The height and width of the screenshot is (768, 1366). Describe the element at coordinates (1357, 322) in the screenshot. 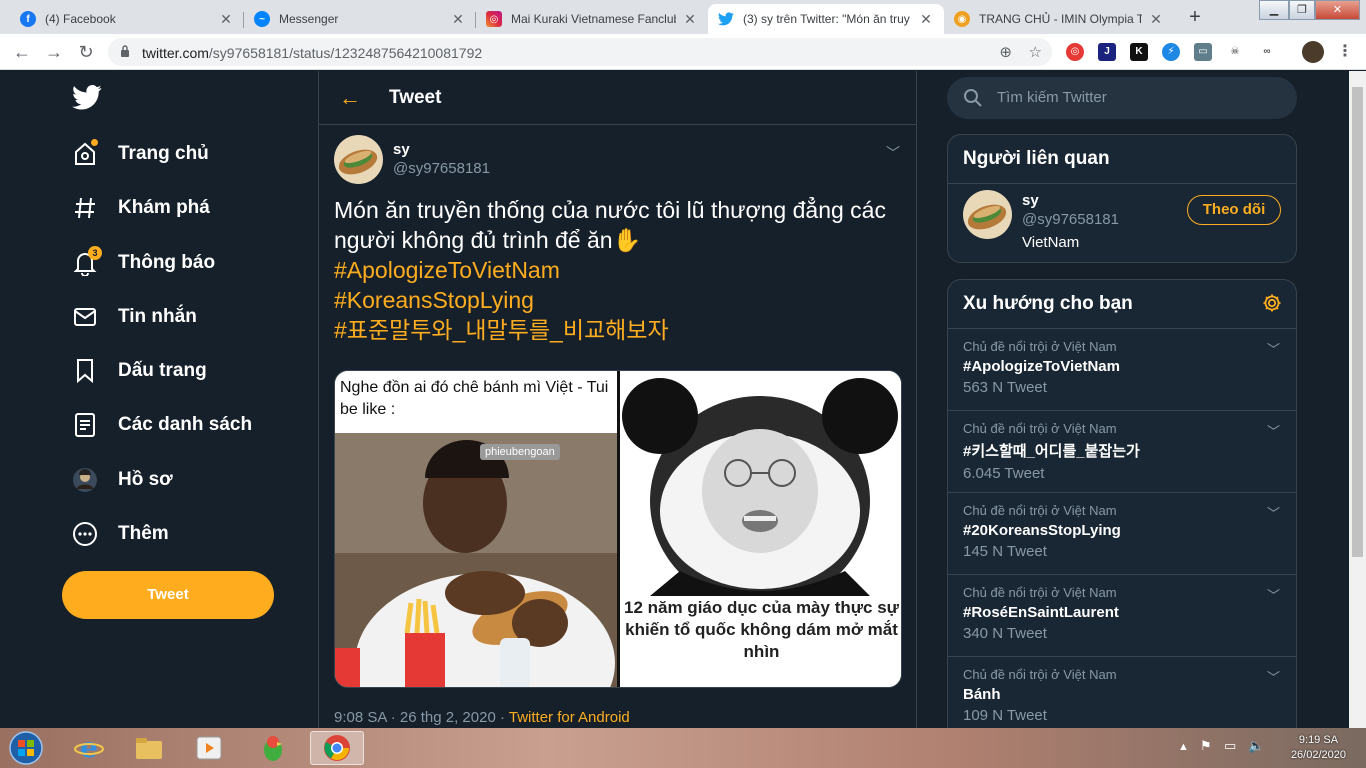

I see `scrollbar-thumb` at that location.